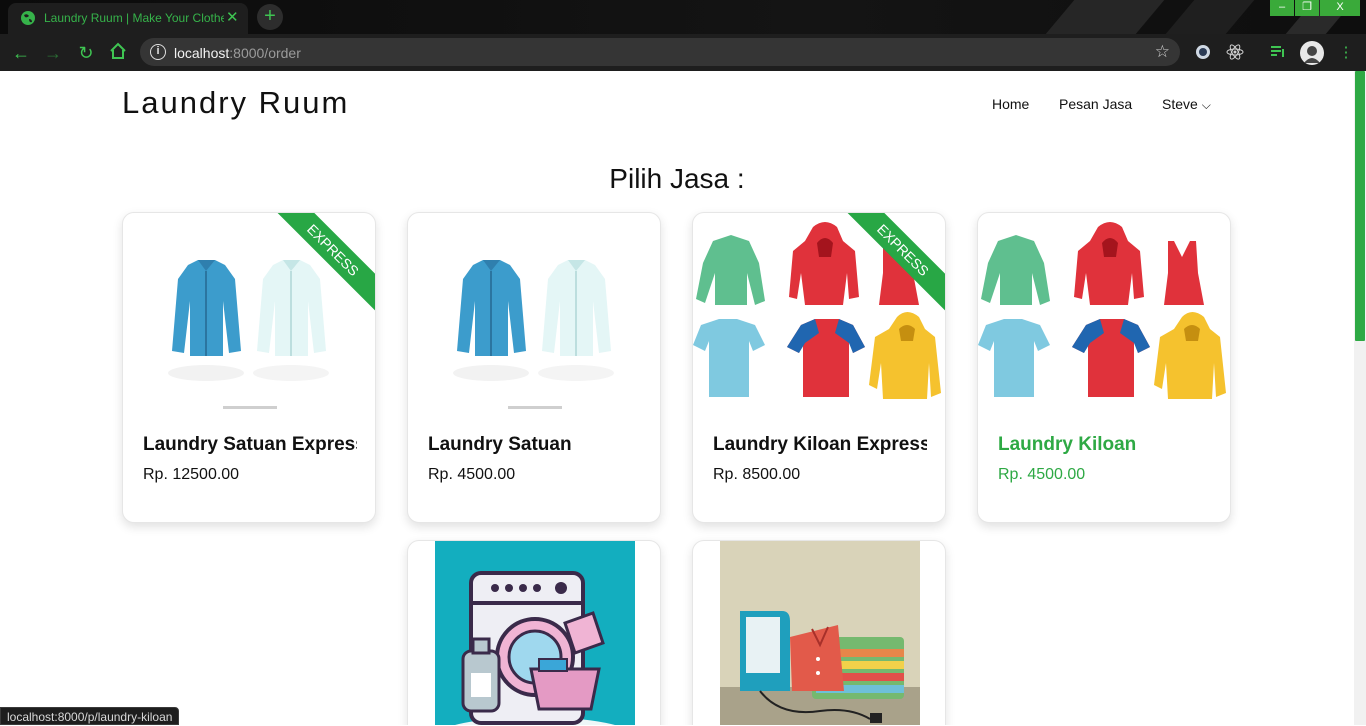 This screenshot has width=1366, height=726. What do you see at coordinates (235, 103) in the screenshot?
I see `brand-logo: Laundry Ruum` at bounding box center [235, 103].